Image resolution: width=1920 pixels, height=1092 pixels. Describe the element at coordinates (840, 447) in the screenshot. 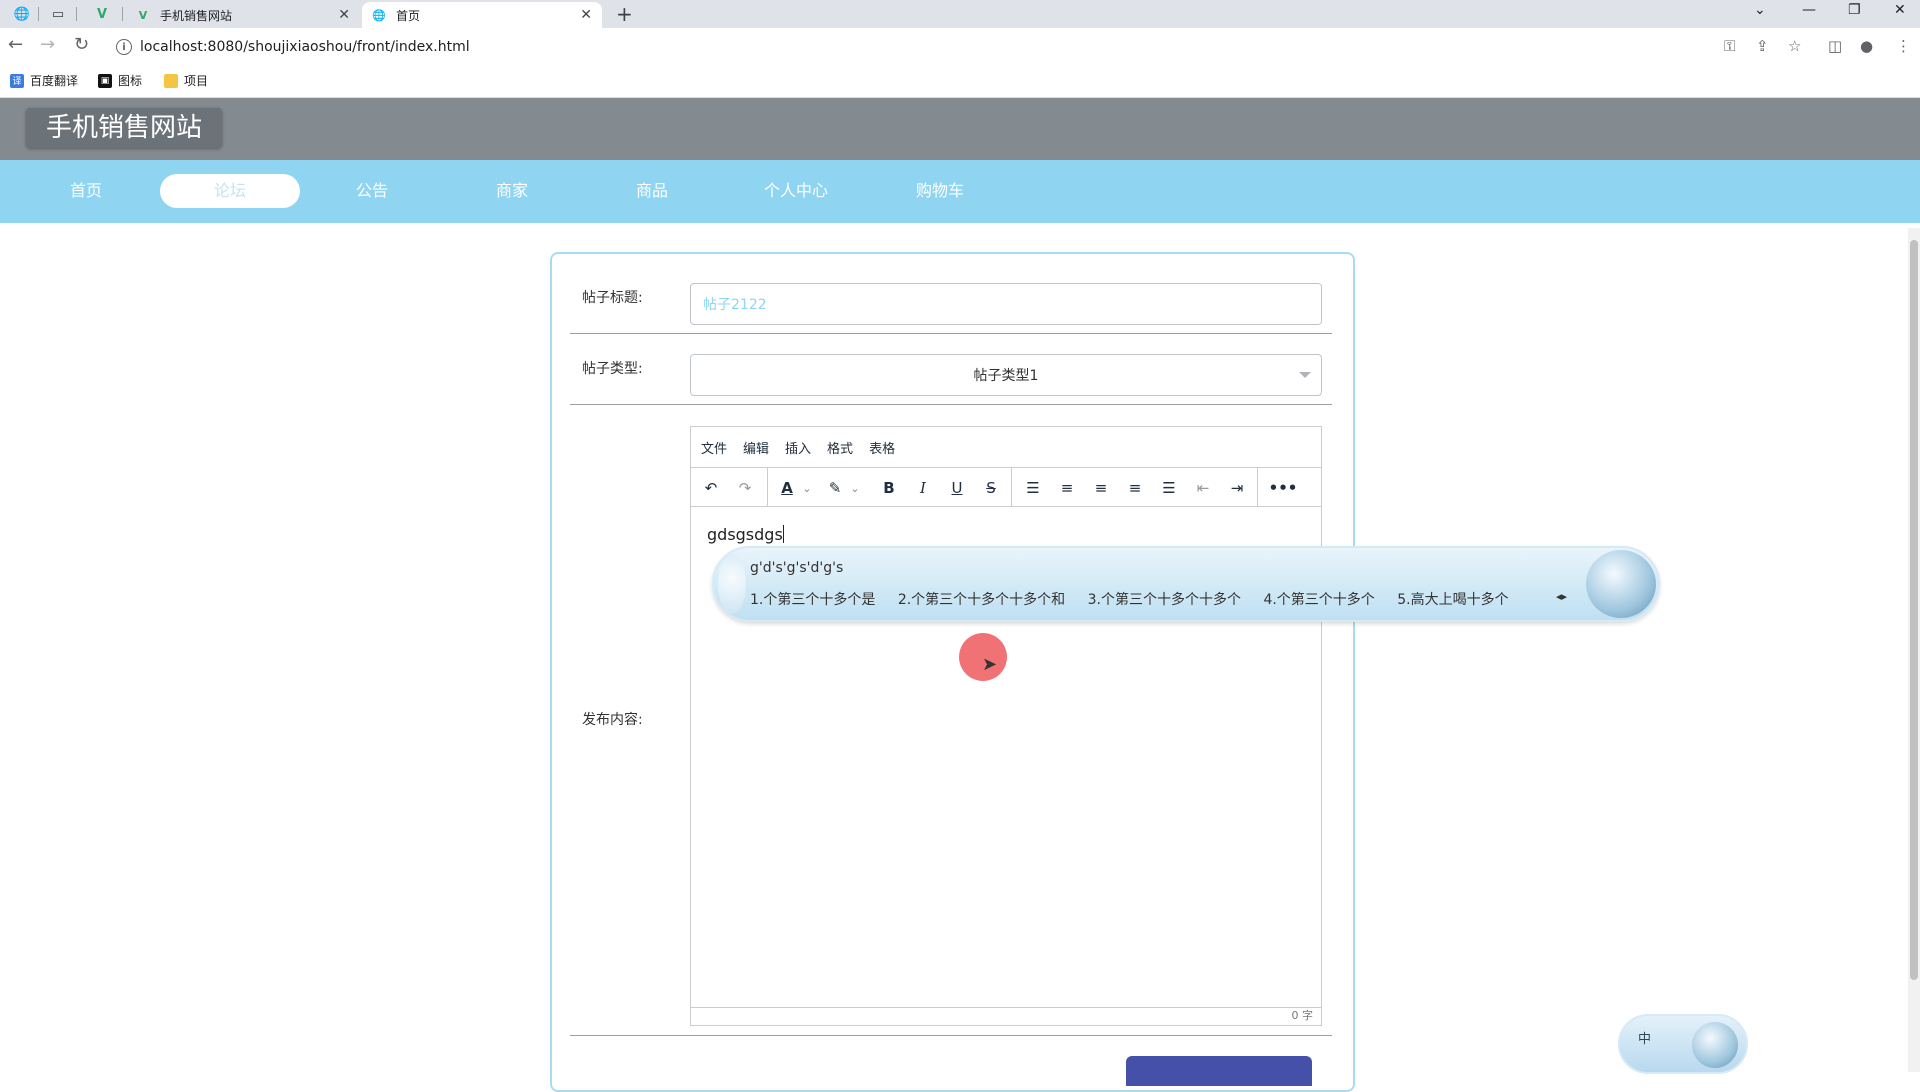

I see `menu-format: 格式` at that location.